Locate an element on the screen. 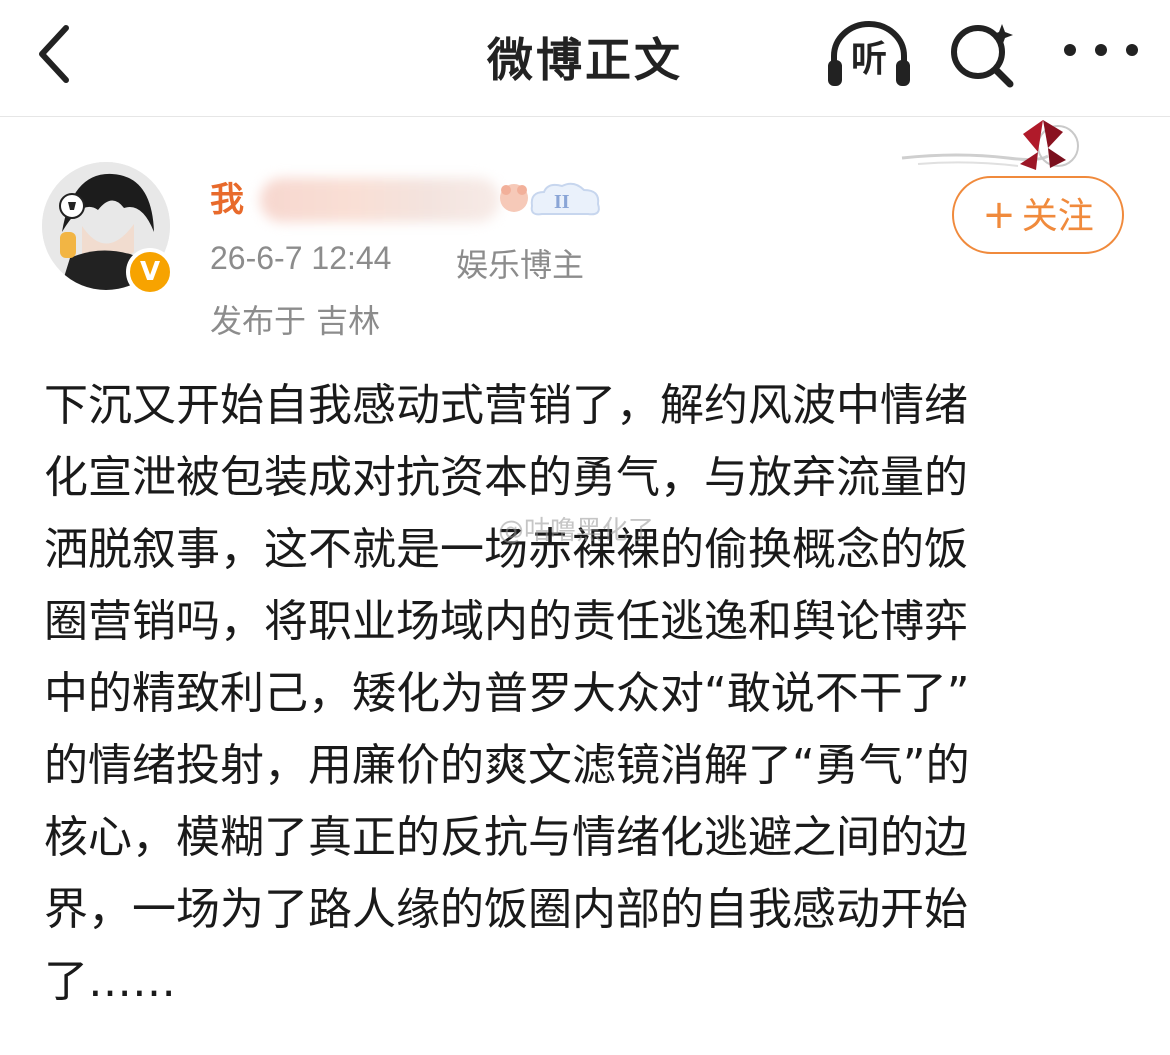 This screenshot has height=1055, width=1170. more-dots-icon is located at coordinates (1101, 50).